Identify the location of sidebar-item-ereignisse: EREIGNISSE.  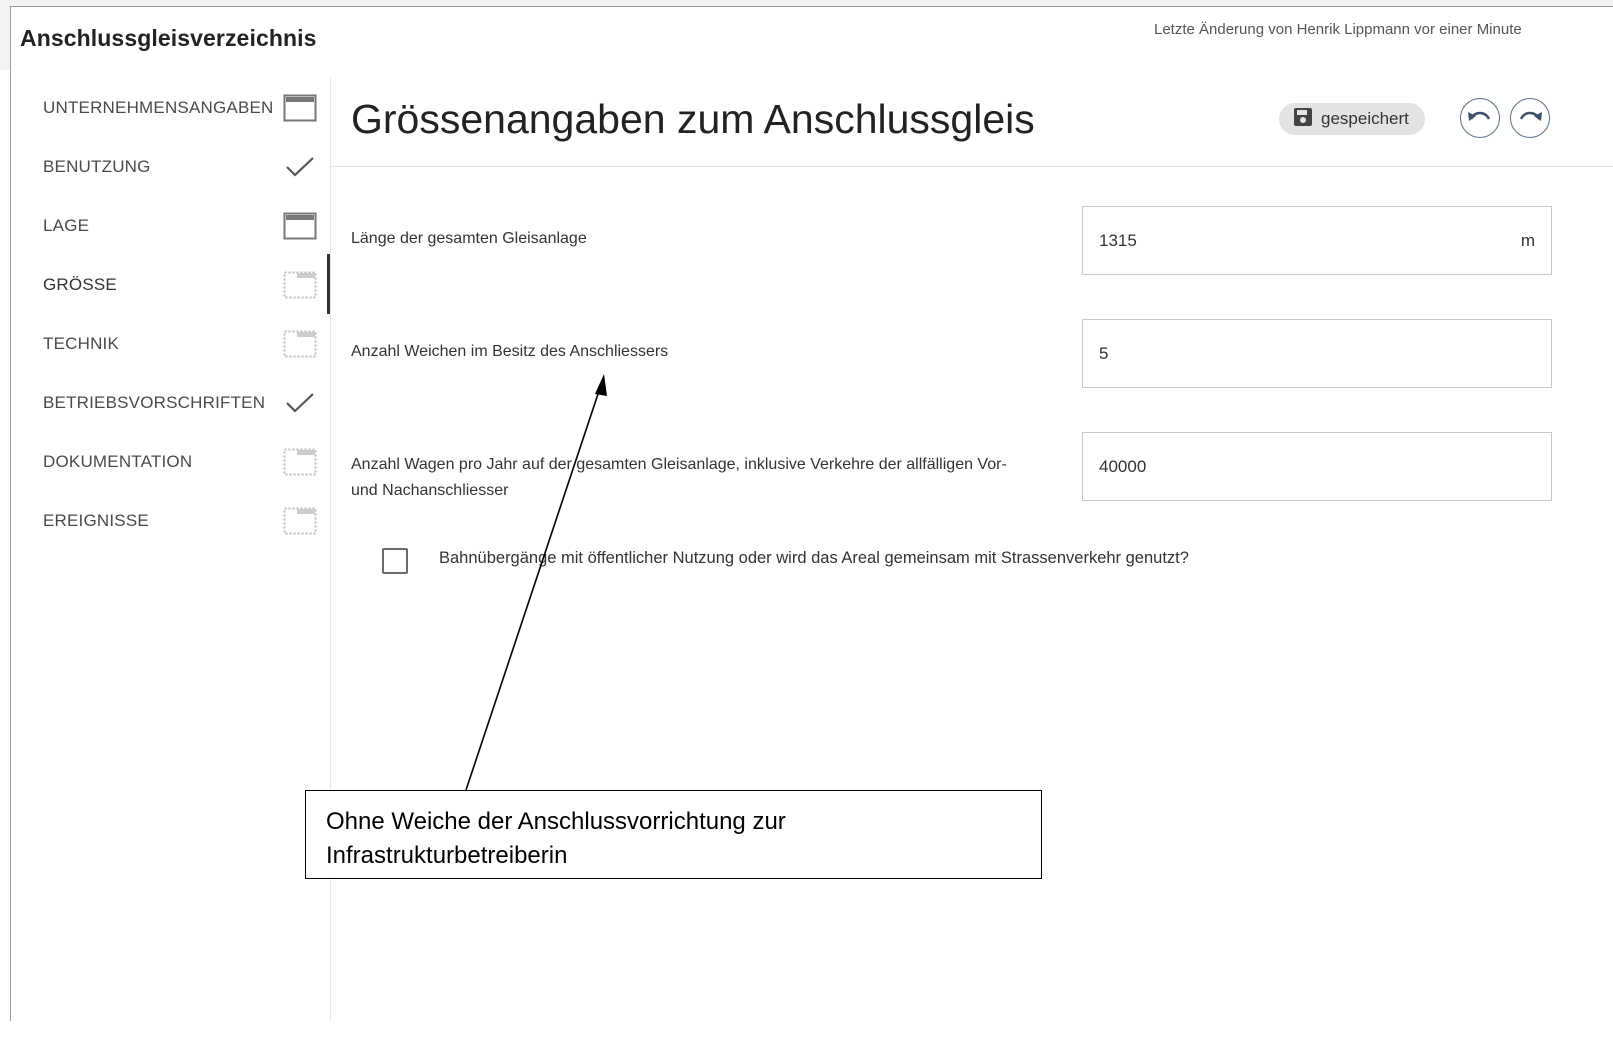
(180, 521).